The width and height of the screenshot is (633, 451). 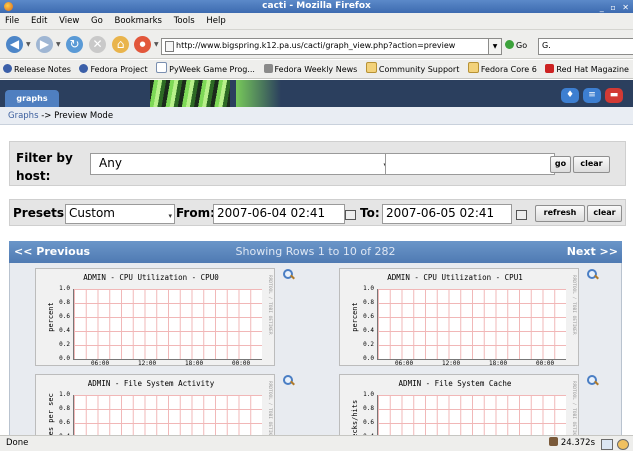 I want to click on graph-y-tick: 0.2, so click(x=64, y=344).